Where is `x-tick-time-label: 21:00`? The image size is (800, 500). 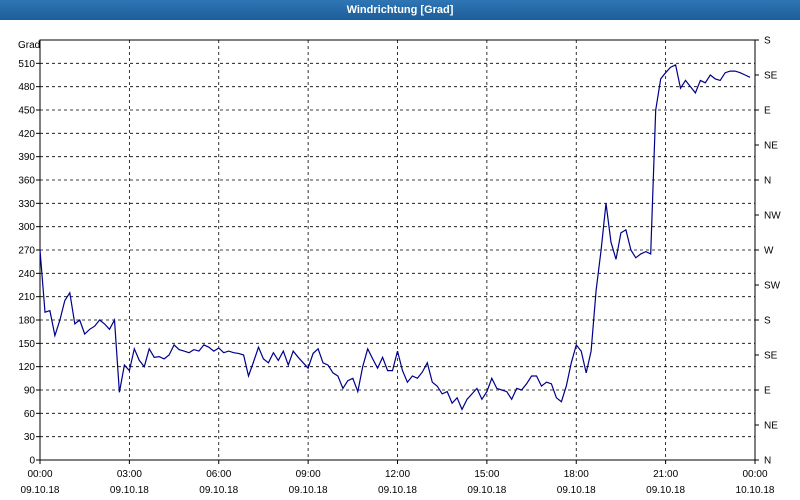 x-tick-time-label: 21:00 is located at coordinates (665, 474).